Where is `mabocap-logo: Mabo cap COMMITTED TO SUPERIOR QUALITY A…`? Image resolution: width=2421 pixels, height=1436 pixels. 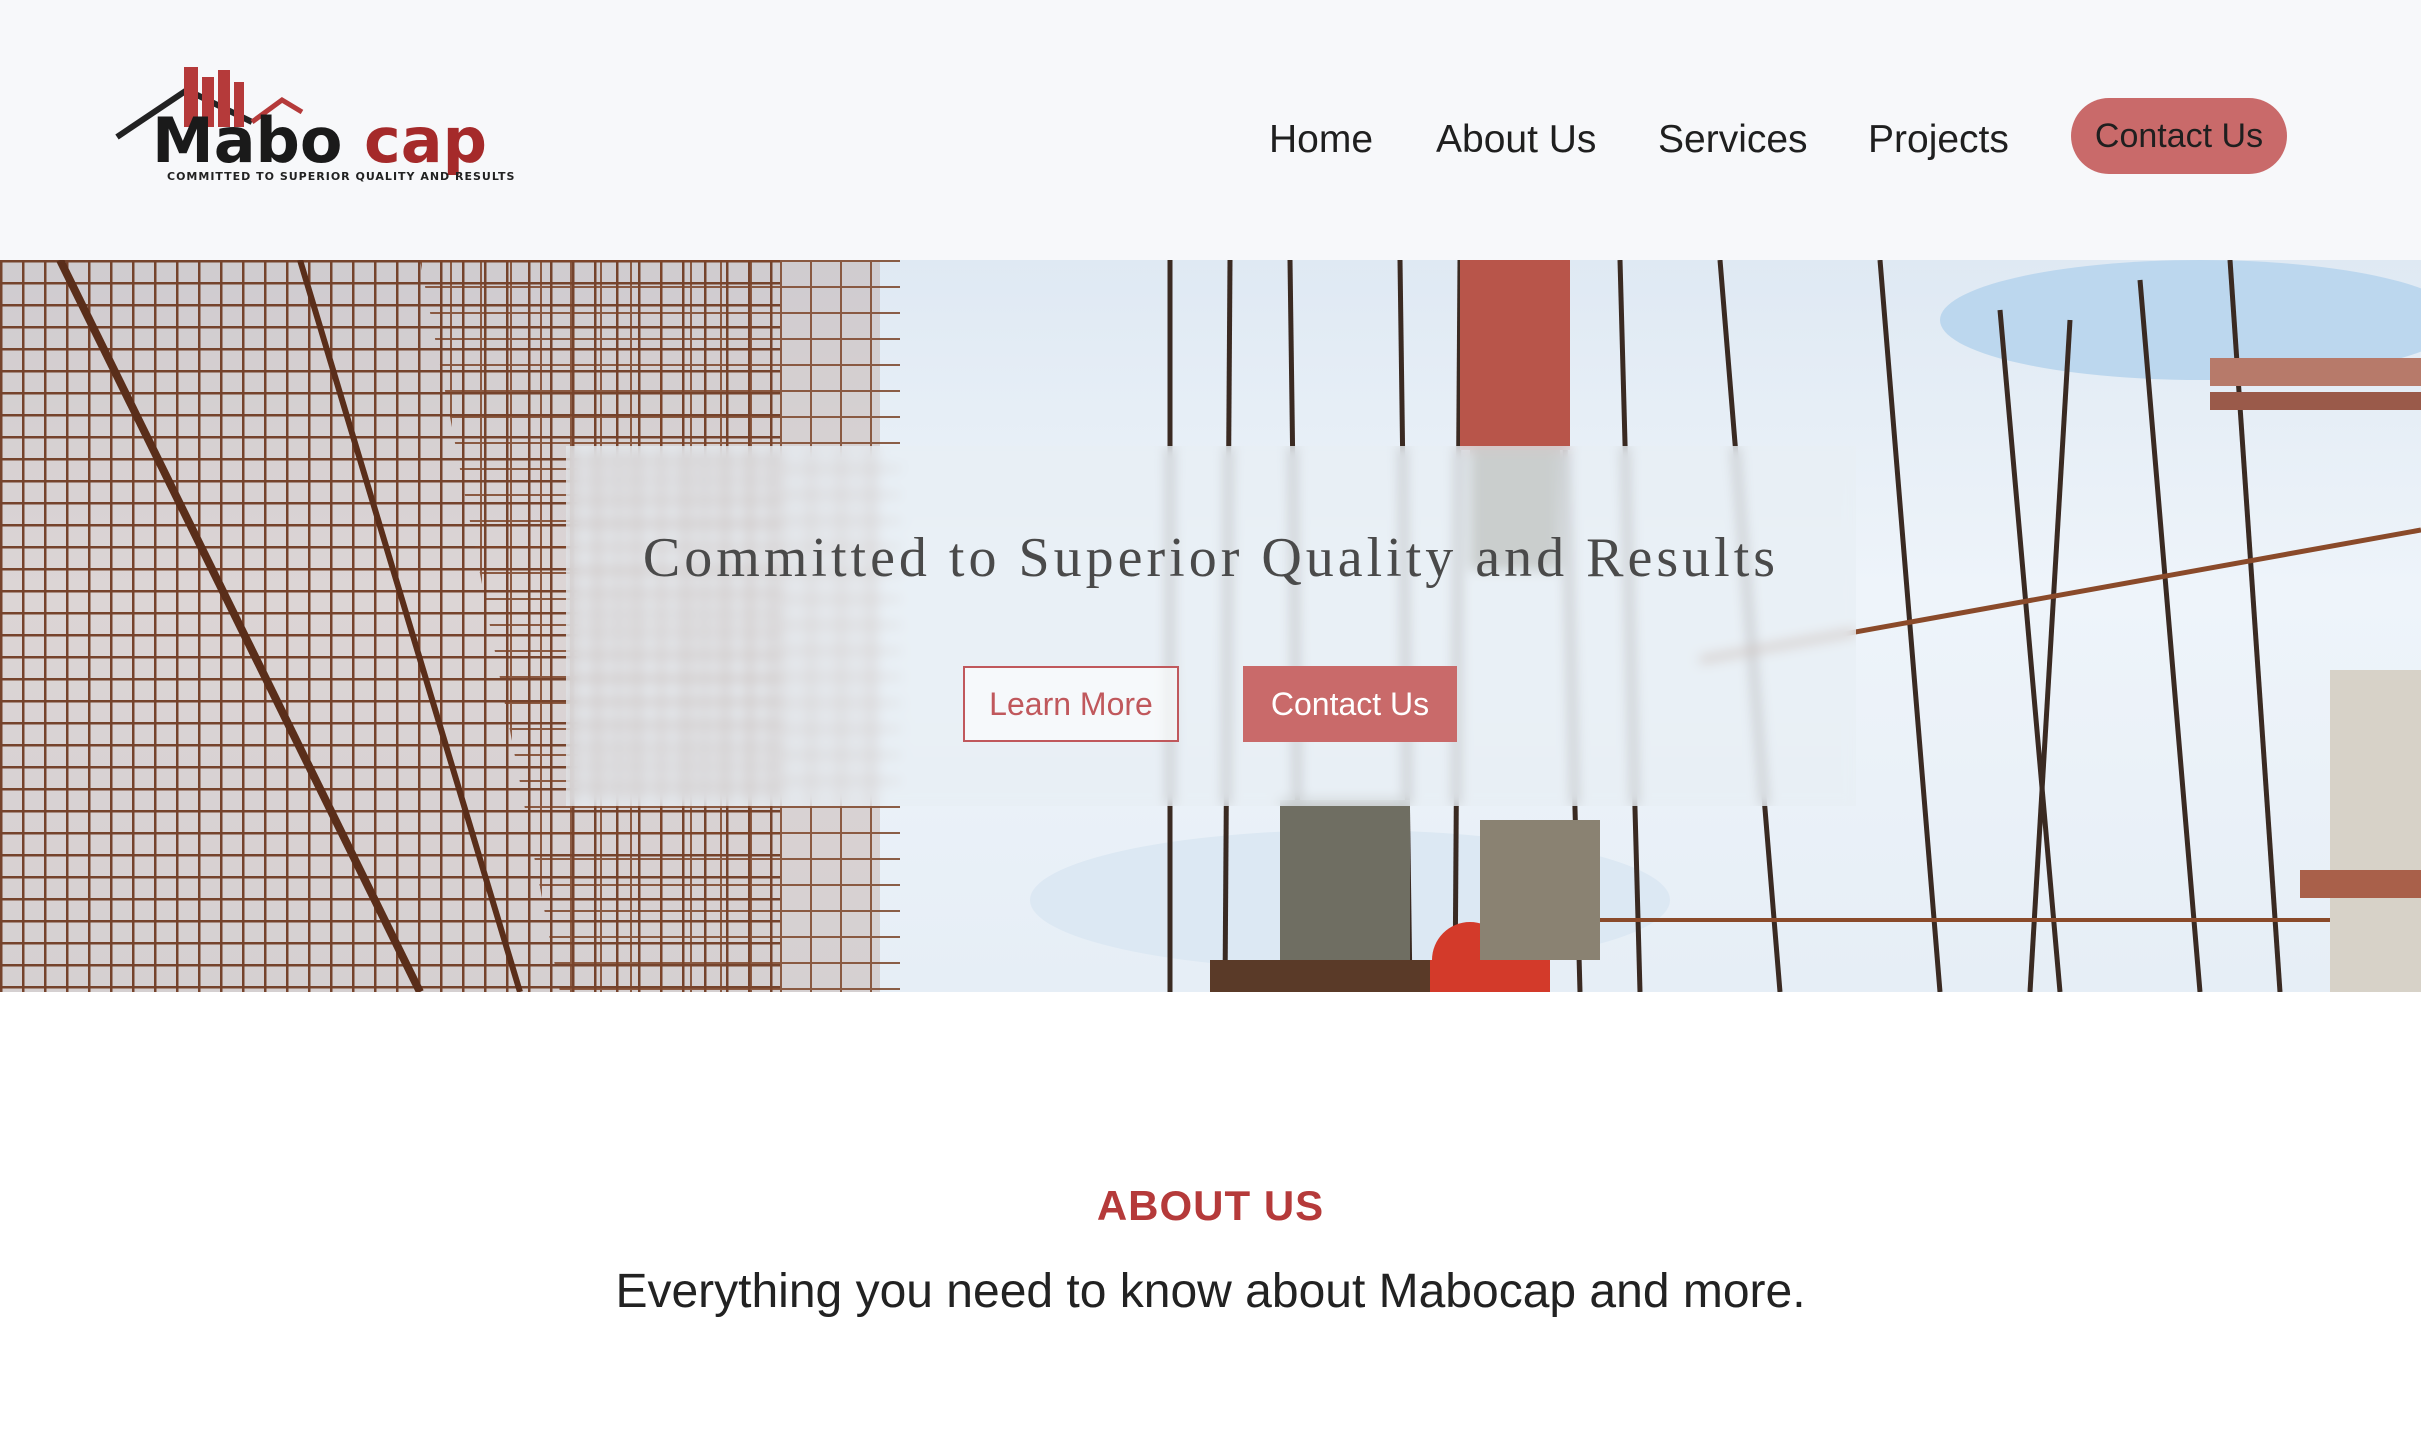
mabocap-logo: Mabo cap COMMITTED TO SUPERIOR QUALITY A… is located at coordinates (347, 124).